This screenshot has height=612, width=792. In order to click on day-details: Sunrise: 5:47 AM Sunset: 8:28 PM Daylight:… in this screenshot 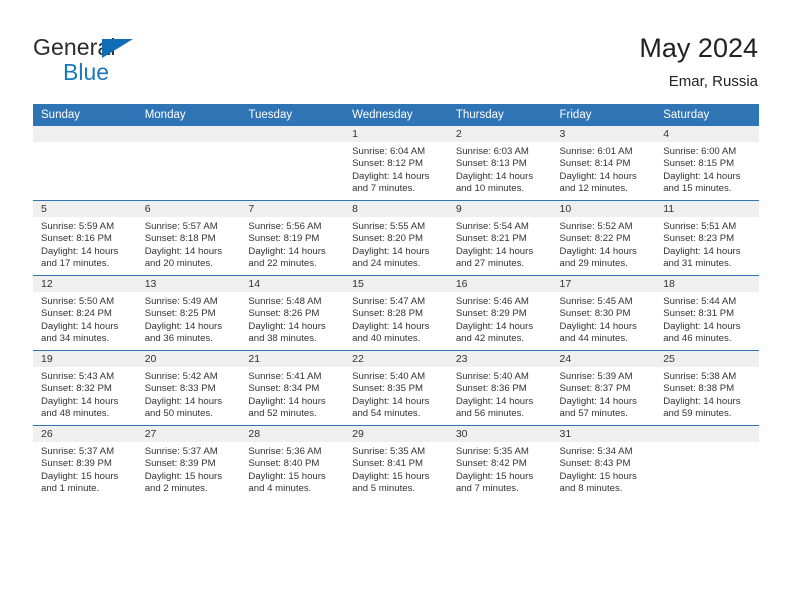, I will do `click(396, 320)`.